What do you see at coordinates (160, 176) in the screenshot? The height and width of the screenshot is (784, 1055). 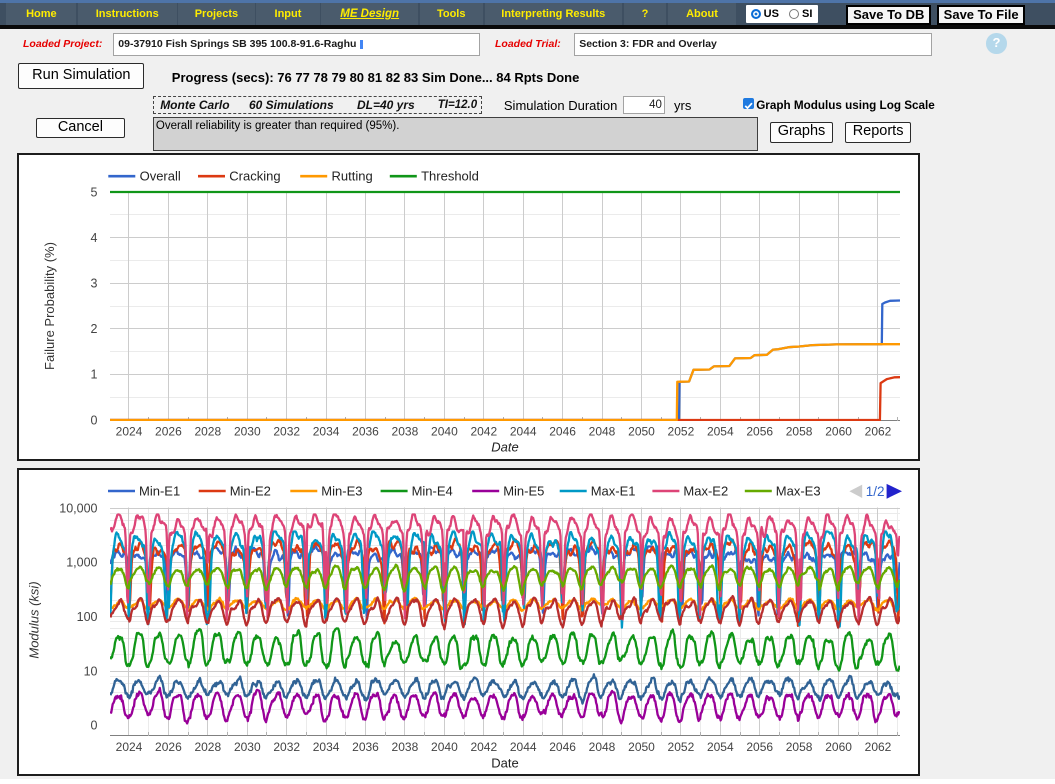 I see `svg-text: Overall` at bounding box center [160, 176].